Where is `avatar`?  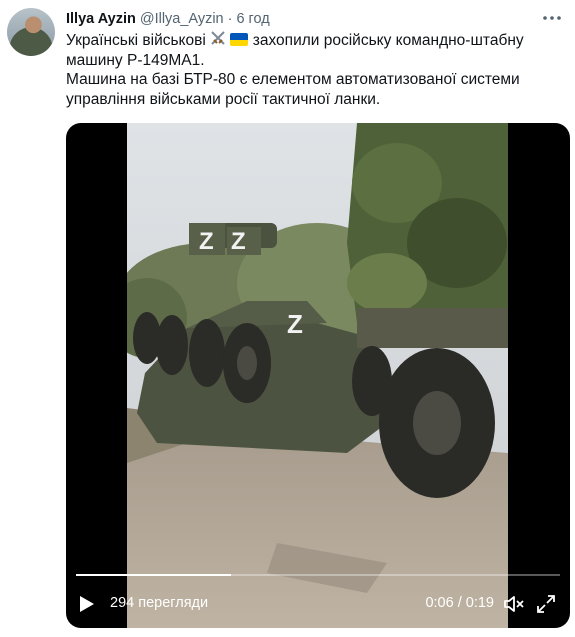 avatar is located at coordinates (31, 32).